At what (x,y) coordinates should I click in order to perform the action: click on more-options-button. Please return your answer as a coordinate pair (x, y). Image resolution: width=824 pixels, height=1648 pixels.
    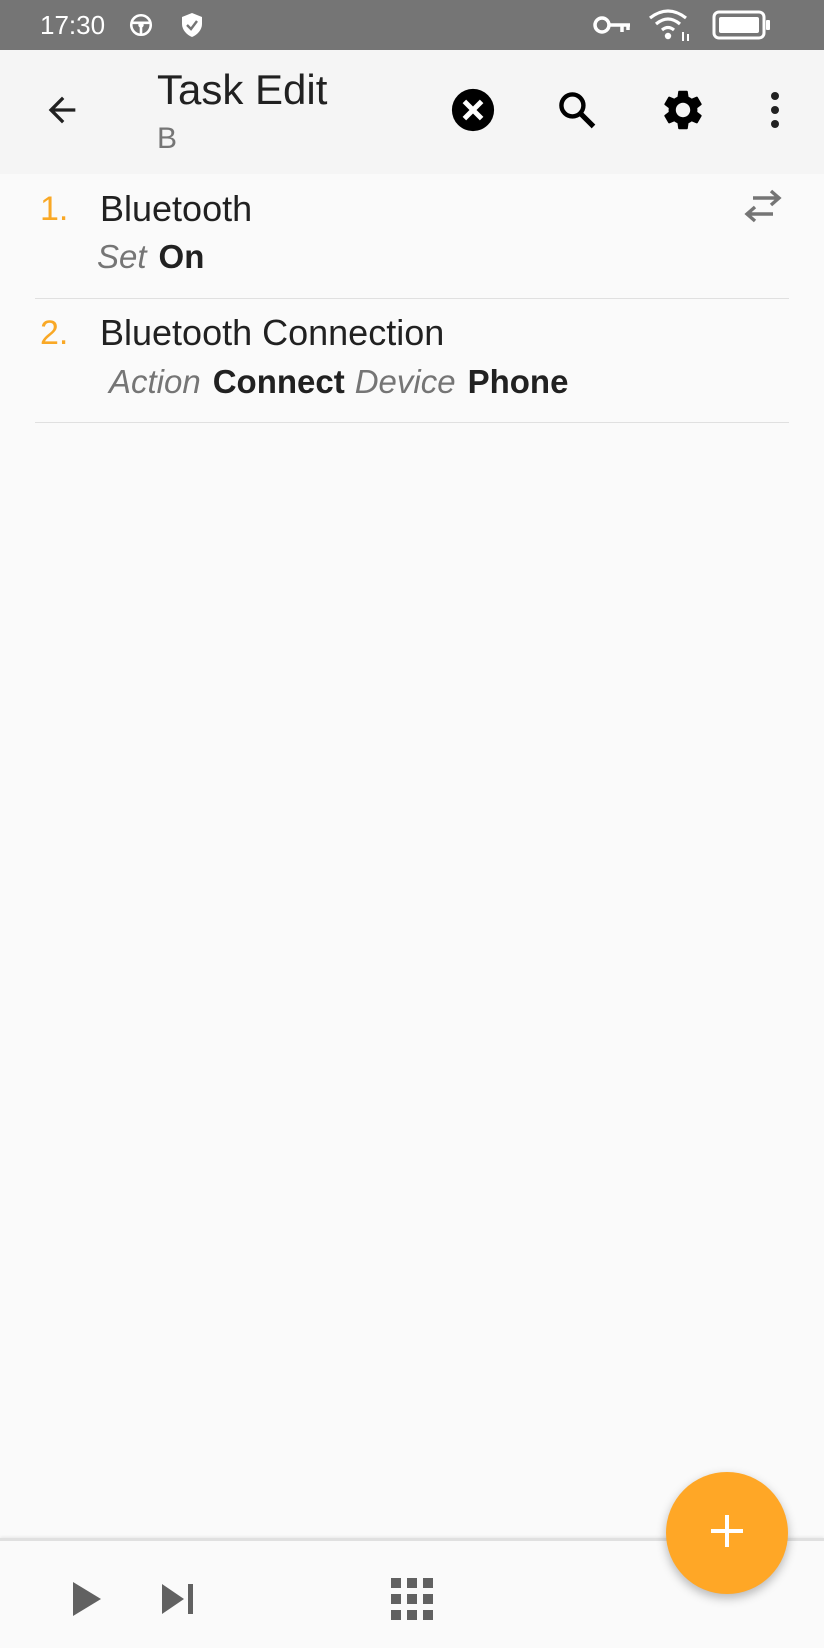
    Looking at the image, I should click on (775, 112).